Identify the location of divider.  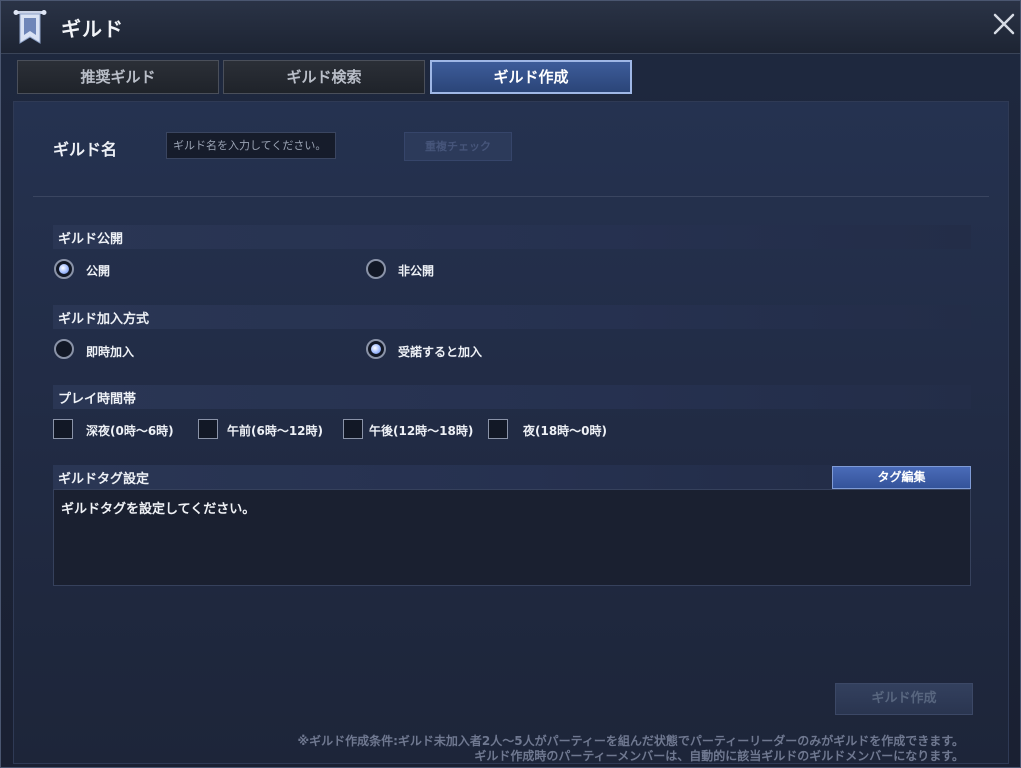
(511, 196).